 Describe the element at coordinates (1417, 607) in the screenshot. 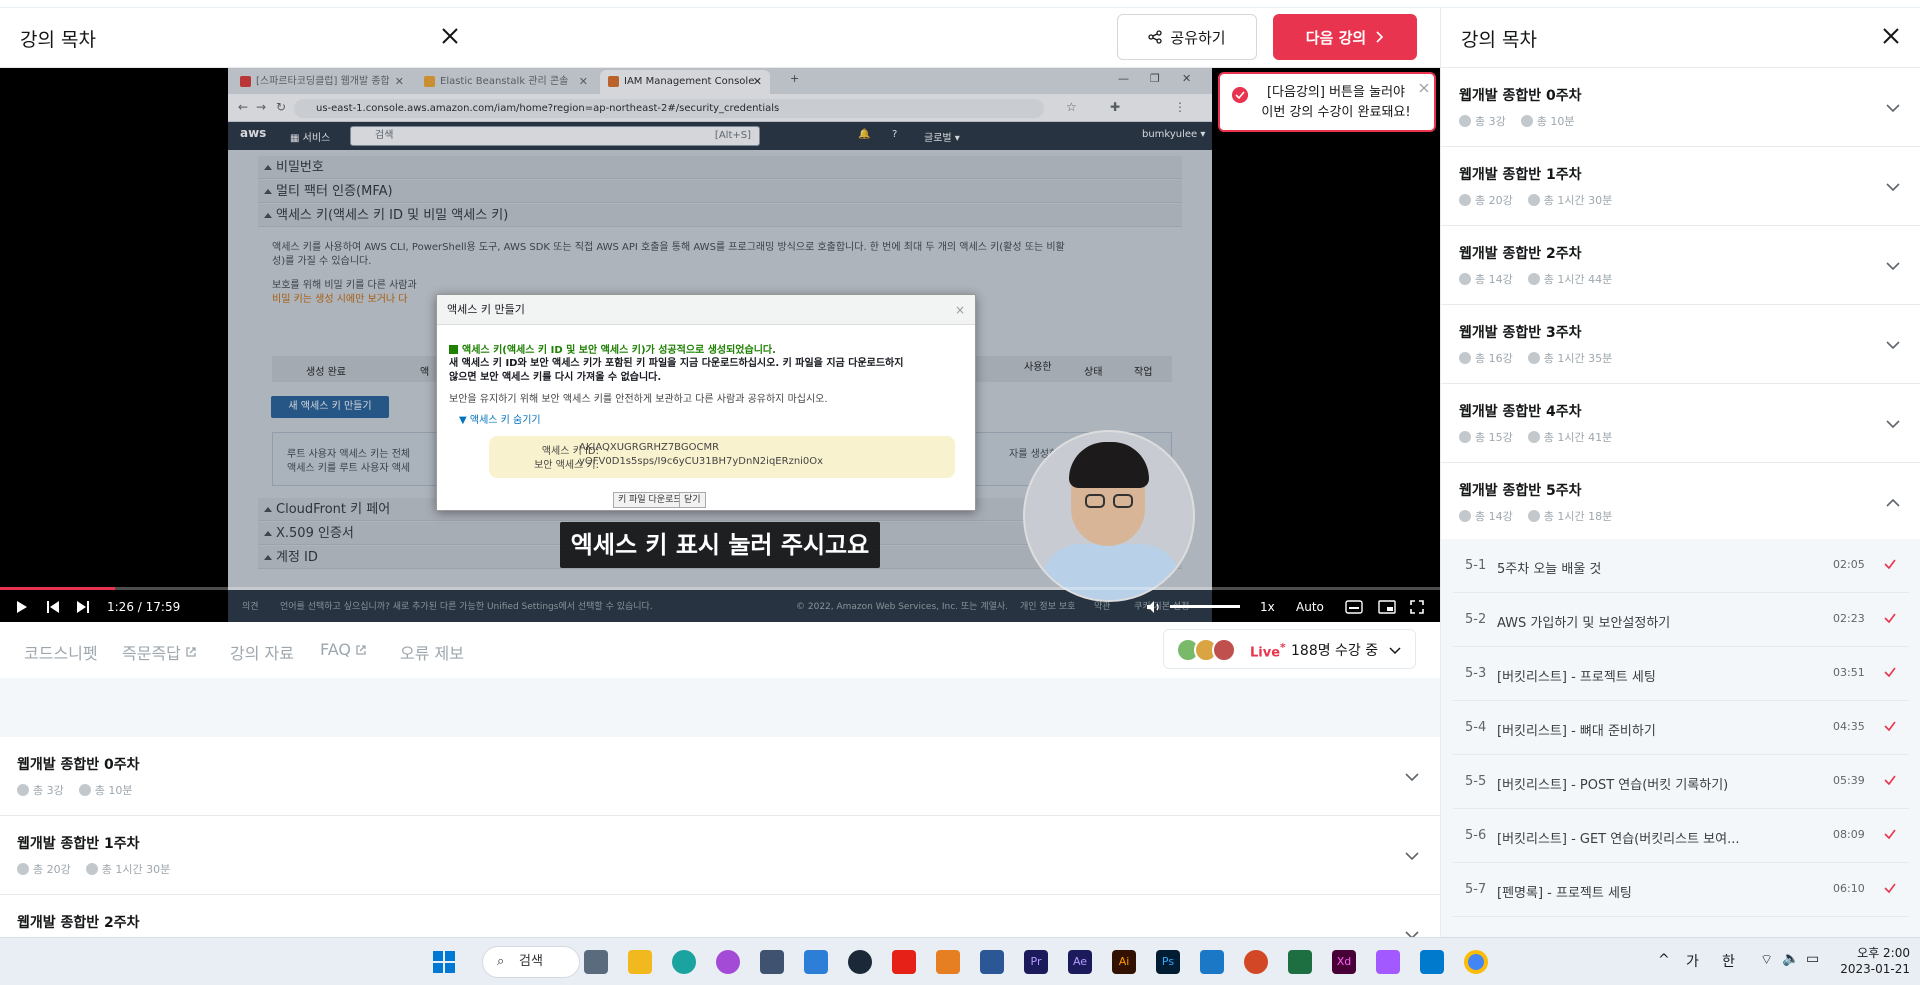

I see `fullscreen-icon` at that location.